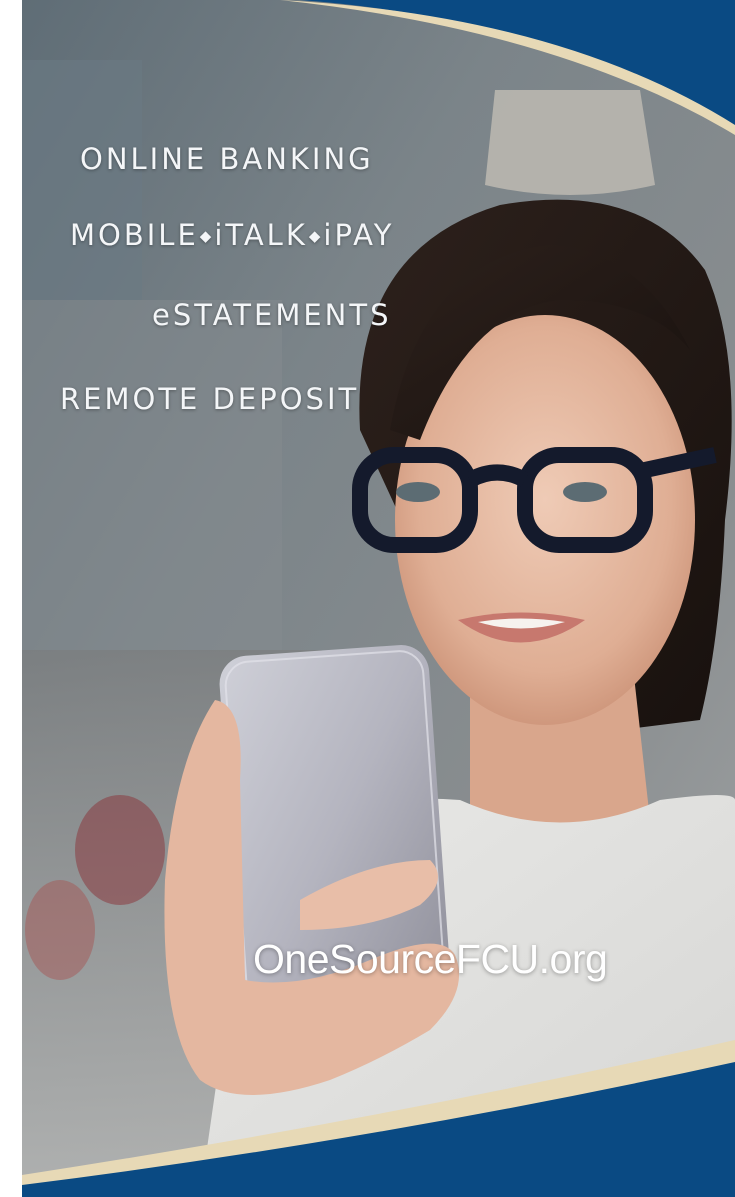 The image size is (735, 1197). I want to click on service-mobile-italk-ipay: MOBILE◆ iTALK◆ iPAY, so click(232, 235).